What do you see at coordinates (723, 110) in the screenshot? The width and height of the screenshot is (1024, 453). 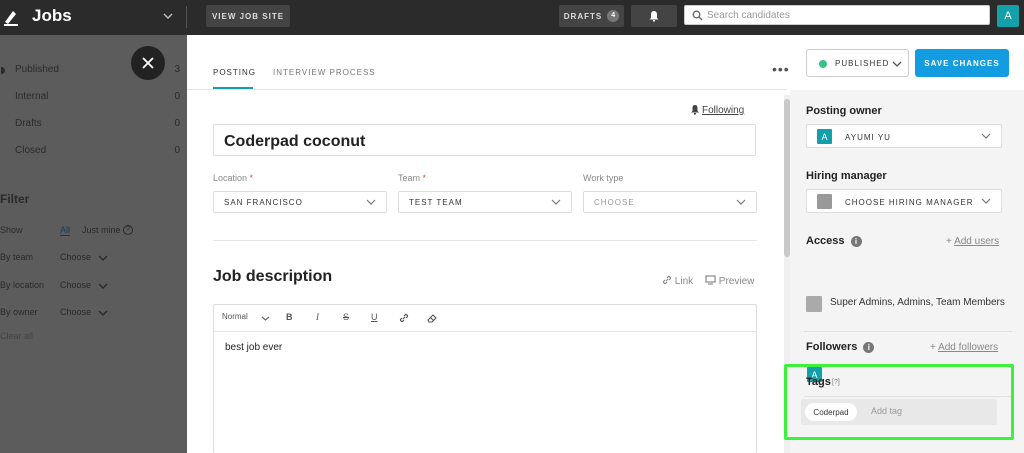 I see `following-toggle: Following` at bounding box center [723, 110].